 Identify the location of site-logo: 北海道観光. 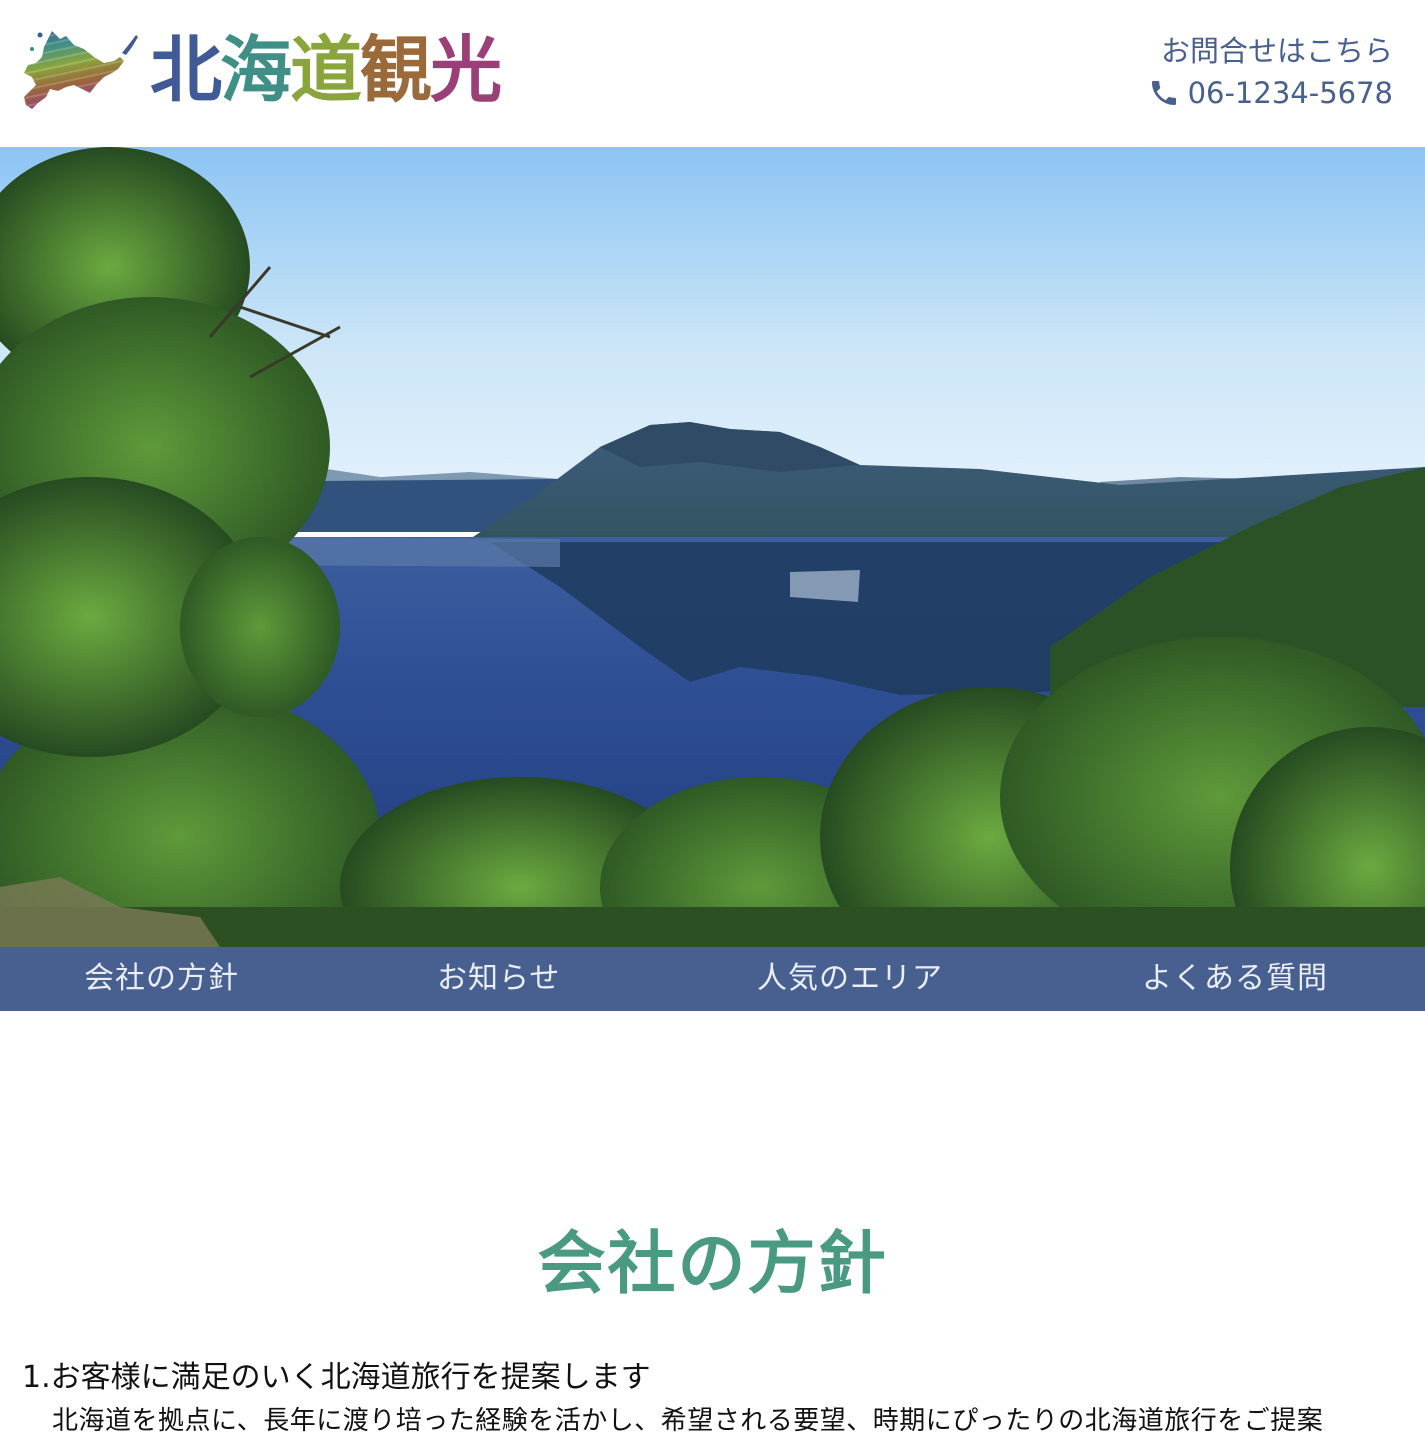
(260, 70).